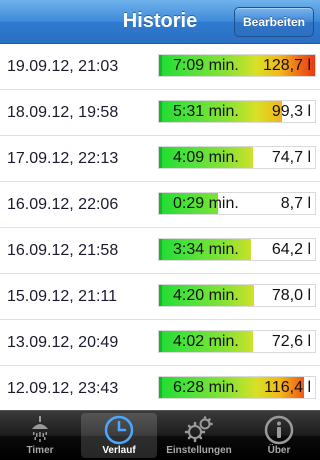 This screenshot has height=460, width=320. Describe the element at coordinates (291, 111) in the screenshot. I see `row-volume: 99,3 l` at that location.